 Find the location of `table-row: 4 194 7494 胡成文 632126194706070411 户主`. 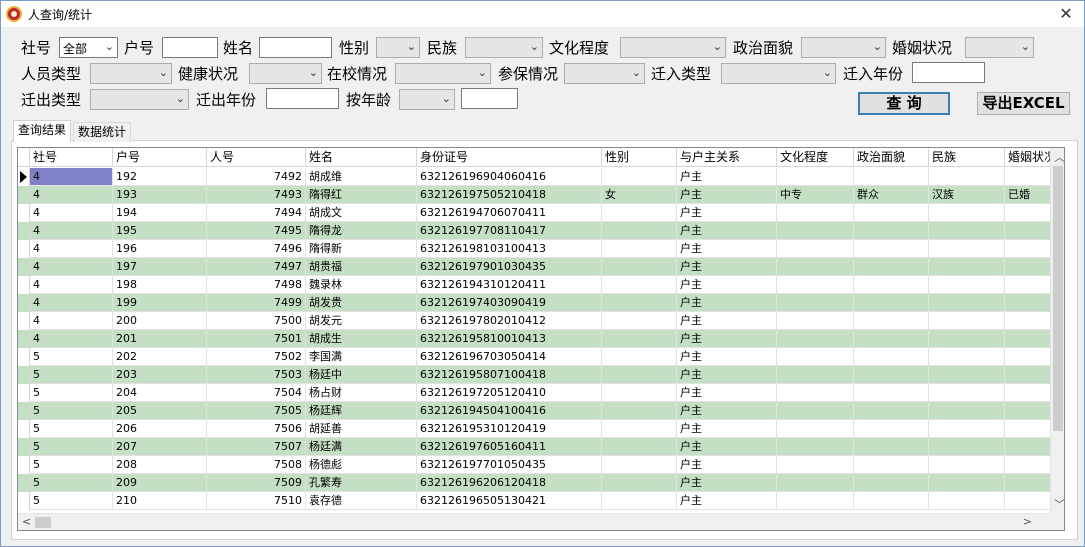

table-row: 4 194 7494 胡成文 632126194706070411 户主 is located at coordinates (541, 213).